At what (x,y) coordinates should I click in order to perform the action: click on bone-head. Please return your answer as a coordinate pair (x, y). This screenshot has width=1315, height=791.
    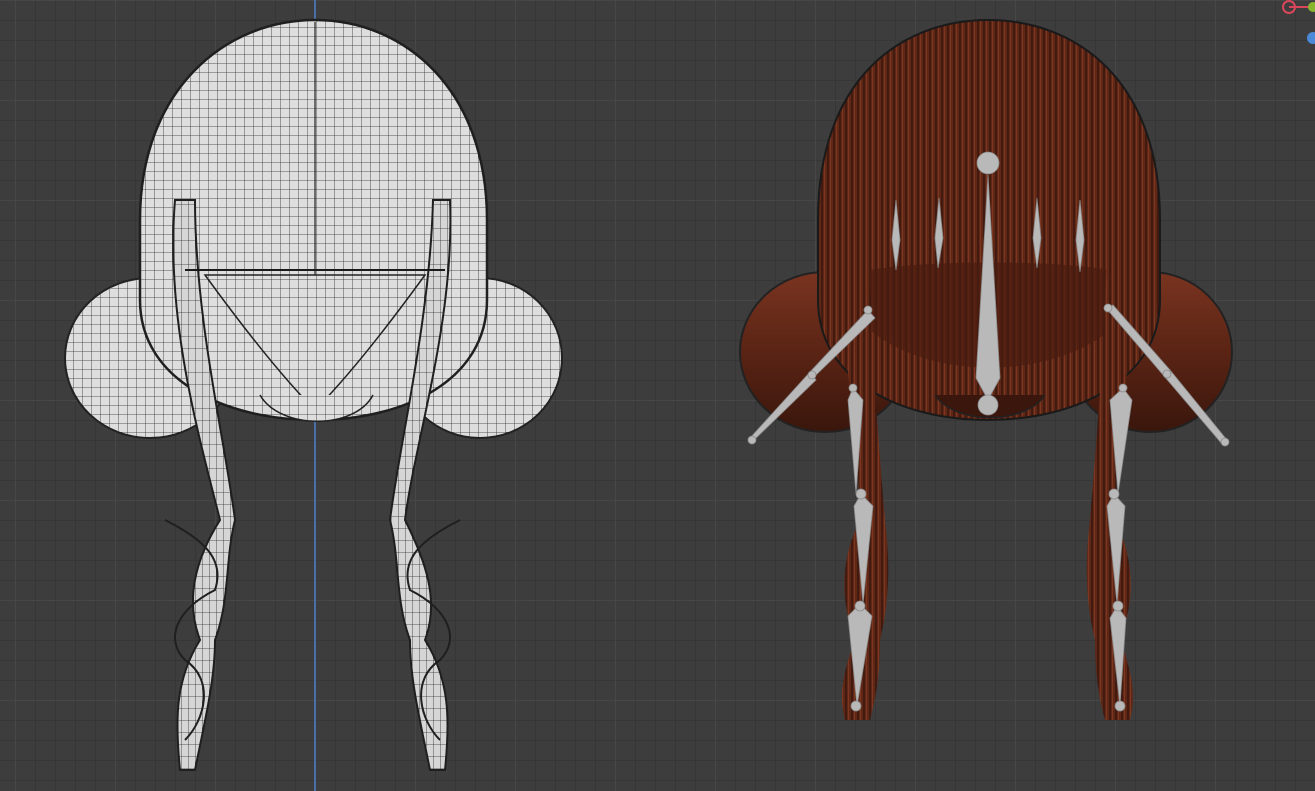
    Looking at the image, I should click on (988, 163).